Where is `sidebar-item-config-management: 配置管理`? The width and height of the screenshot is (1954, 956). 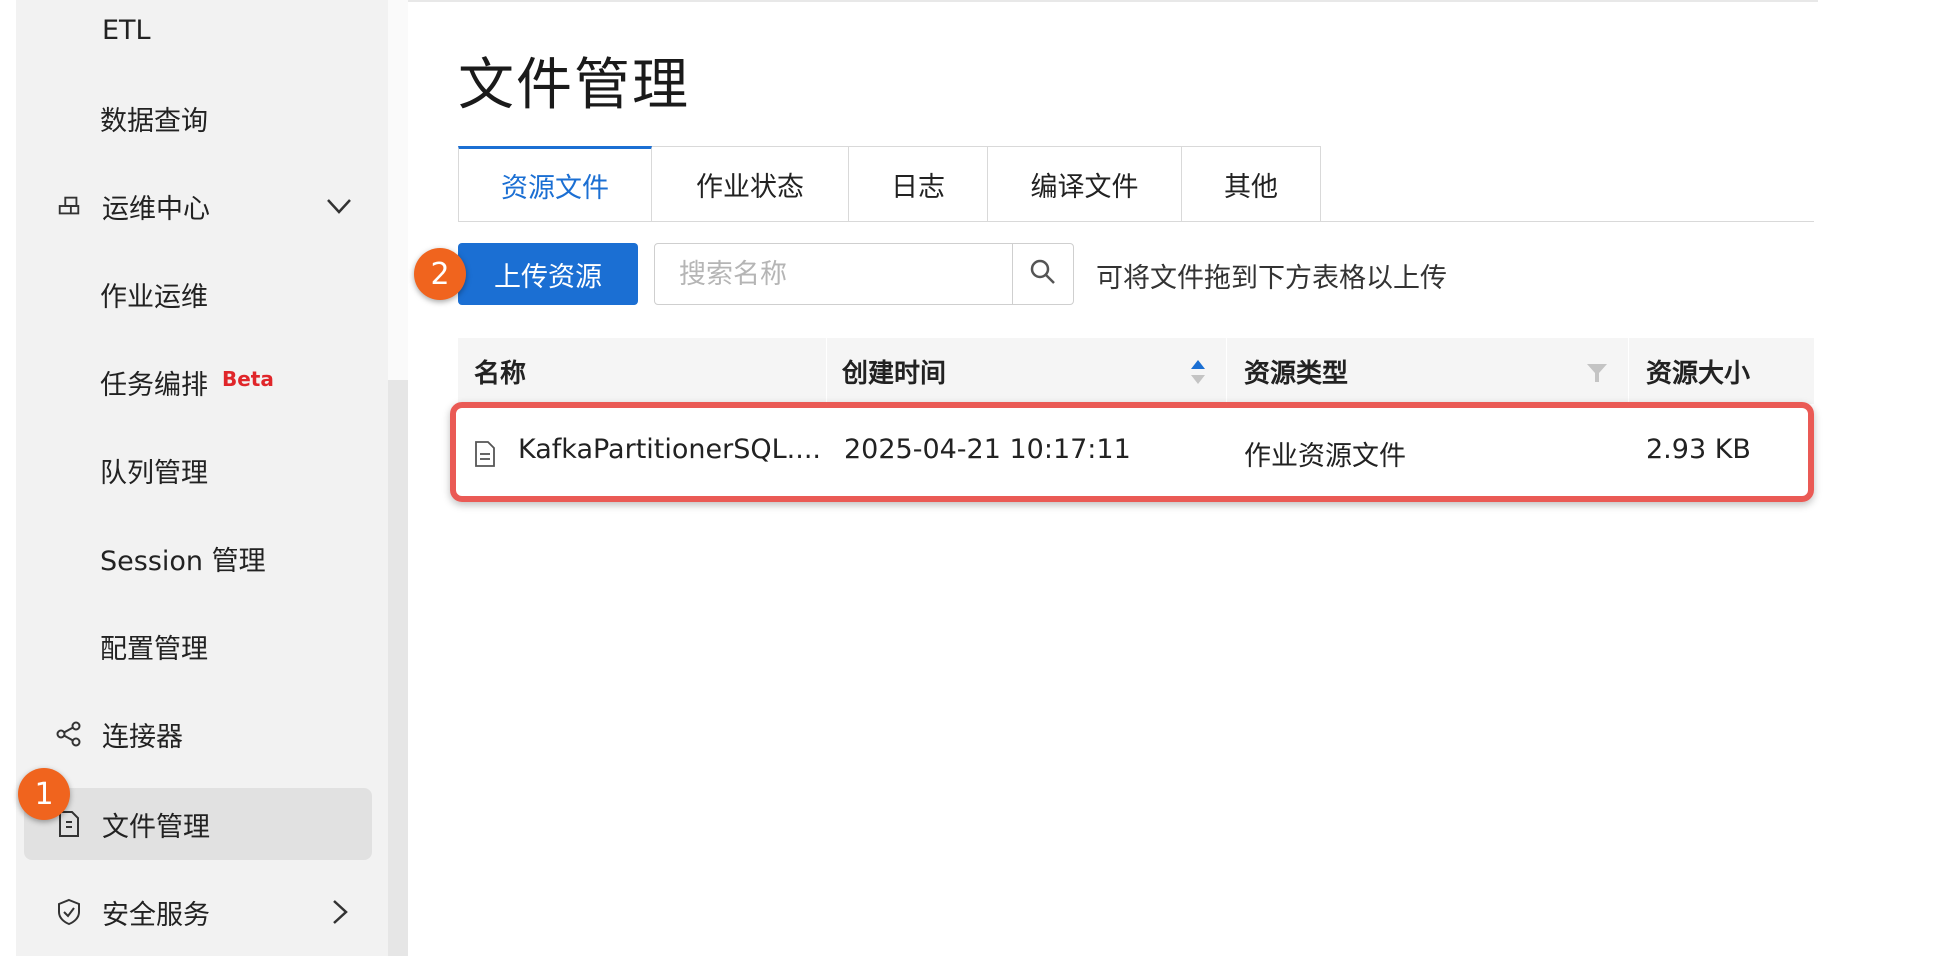 sidebar-item-config-management: 配置管理 is located at coordinates (202, 646).